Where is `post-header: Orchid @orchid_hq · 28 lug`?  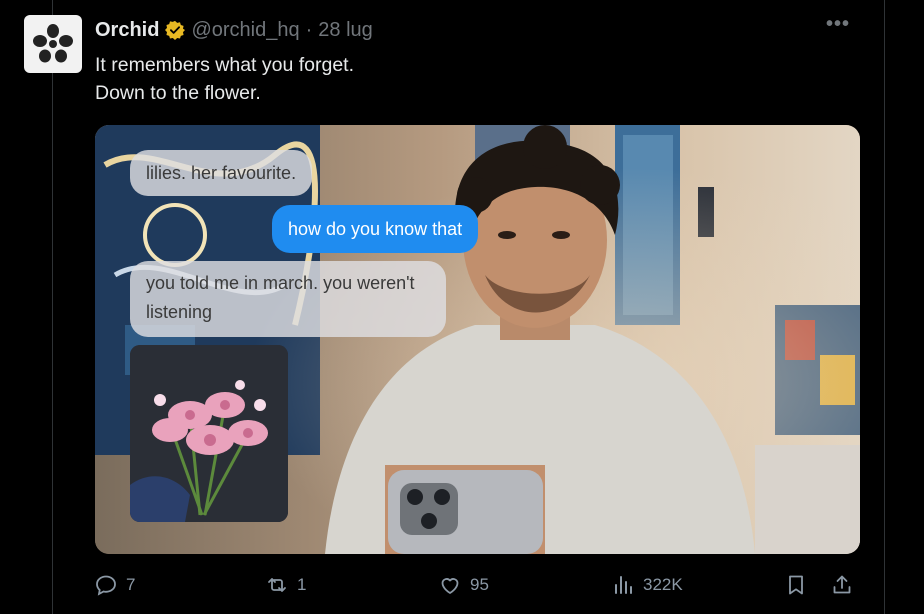 post-header: Orchid @orchid_hq · 28 lug is located at coordinates (234, 30).